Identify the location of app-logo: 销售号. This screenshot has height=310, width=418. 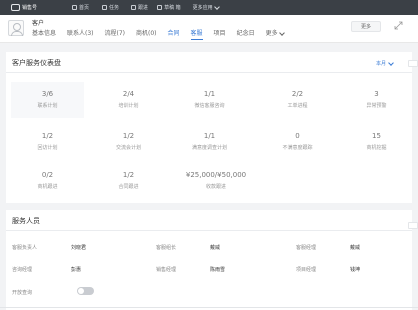
(24, 7).